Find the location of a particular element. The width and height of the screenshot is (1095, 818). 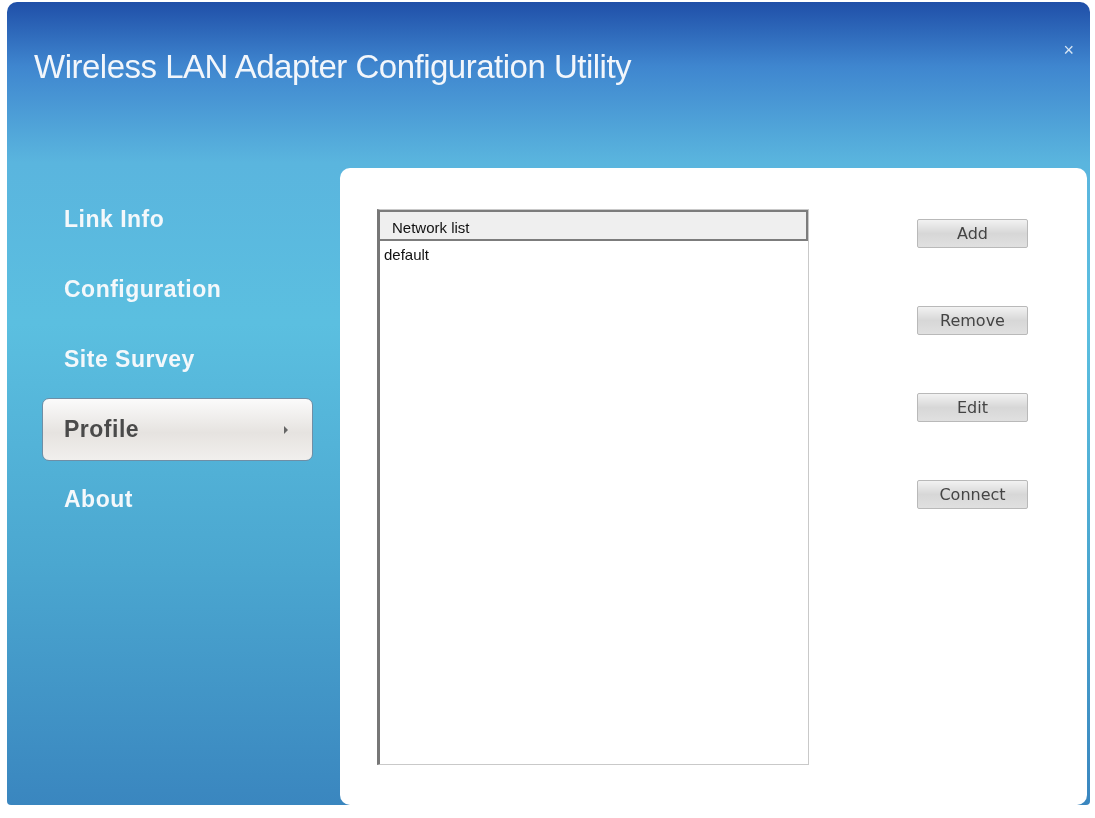

sidebar-item: Profile is located at coordinates (177, 429).